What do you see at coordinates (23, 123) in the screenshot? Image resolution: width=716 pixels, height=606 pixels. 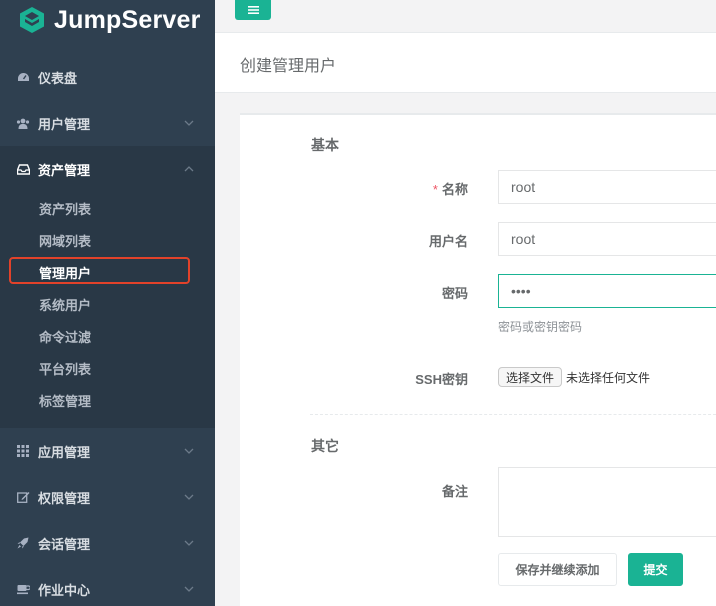 I see `users-icon` at bounding box center [23, 123].